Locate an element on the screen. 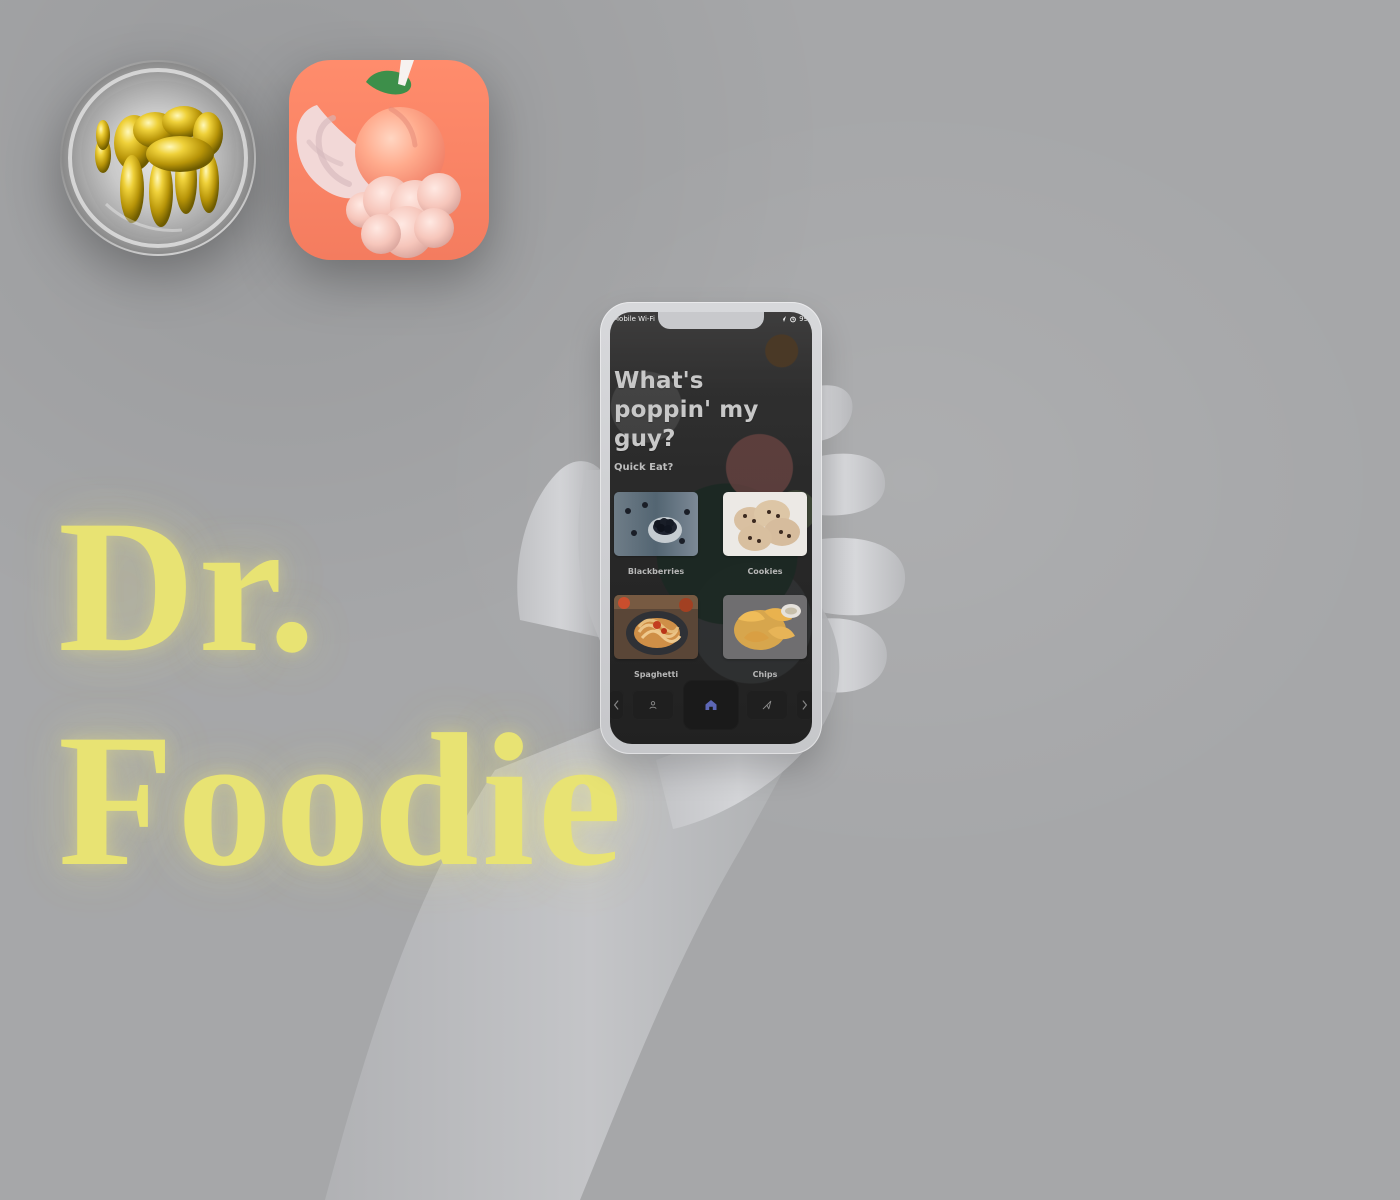 The width and height of the screenshot is (1400, 1200). location-icon is located at coordinates (783, 319).